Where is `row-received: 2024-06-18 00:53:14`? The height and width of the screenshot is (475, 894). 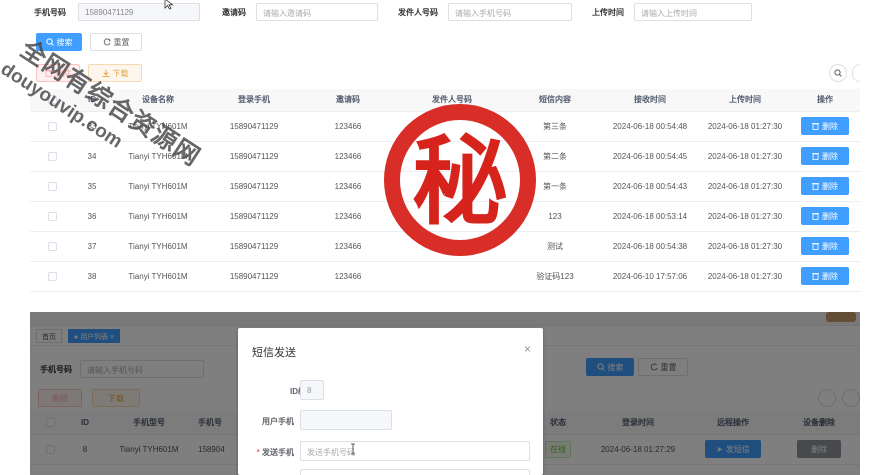
row-received: 2024-06-18 00:53:14 is located at coordinates (650, 216).